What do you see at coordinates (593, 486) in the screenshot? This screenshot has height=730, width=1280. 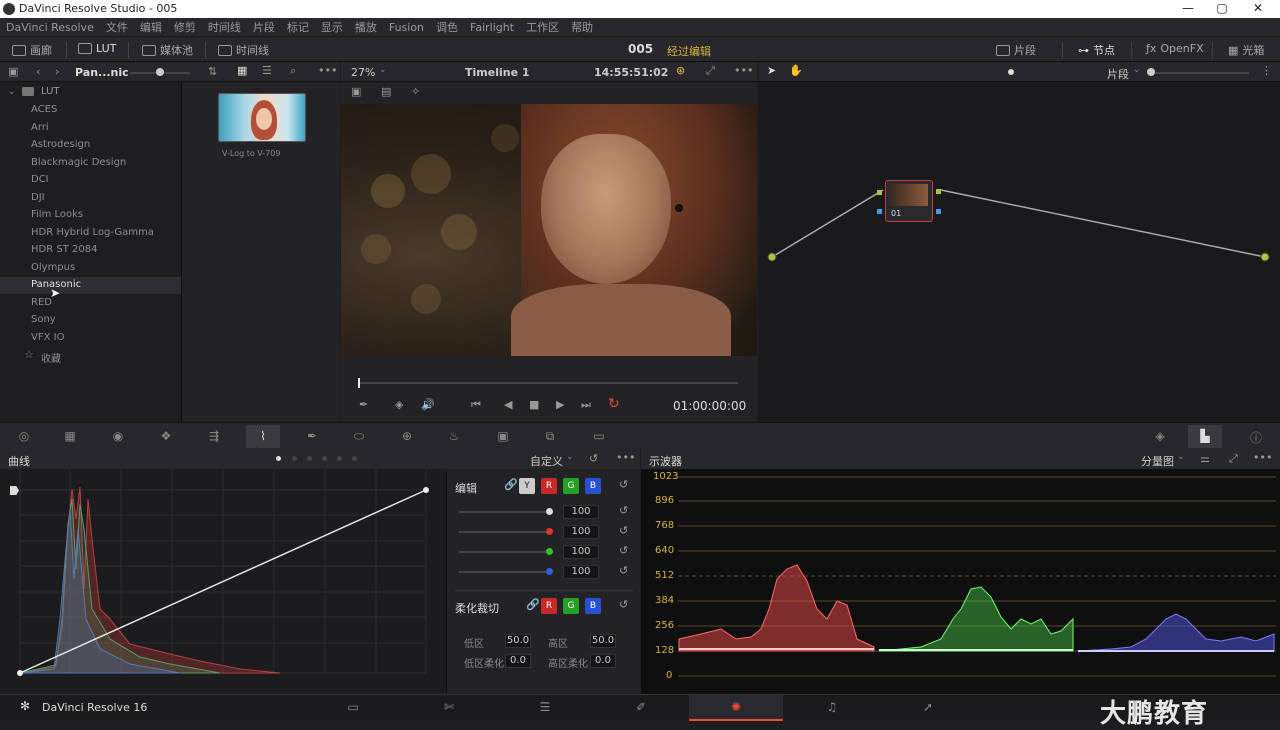 I see `channel-b-button: B` at bounding box center [593, 486].